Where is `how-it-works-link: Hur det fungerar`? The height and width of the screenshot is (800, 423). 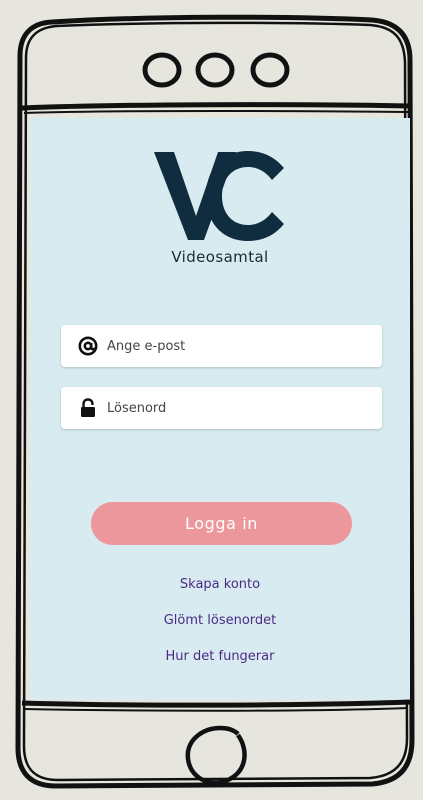
how-it-works-link: Hur det fungerar is located at coordinates (220, 656).